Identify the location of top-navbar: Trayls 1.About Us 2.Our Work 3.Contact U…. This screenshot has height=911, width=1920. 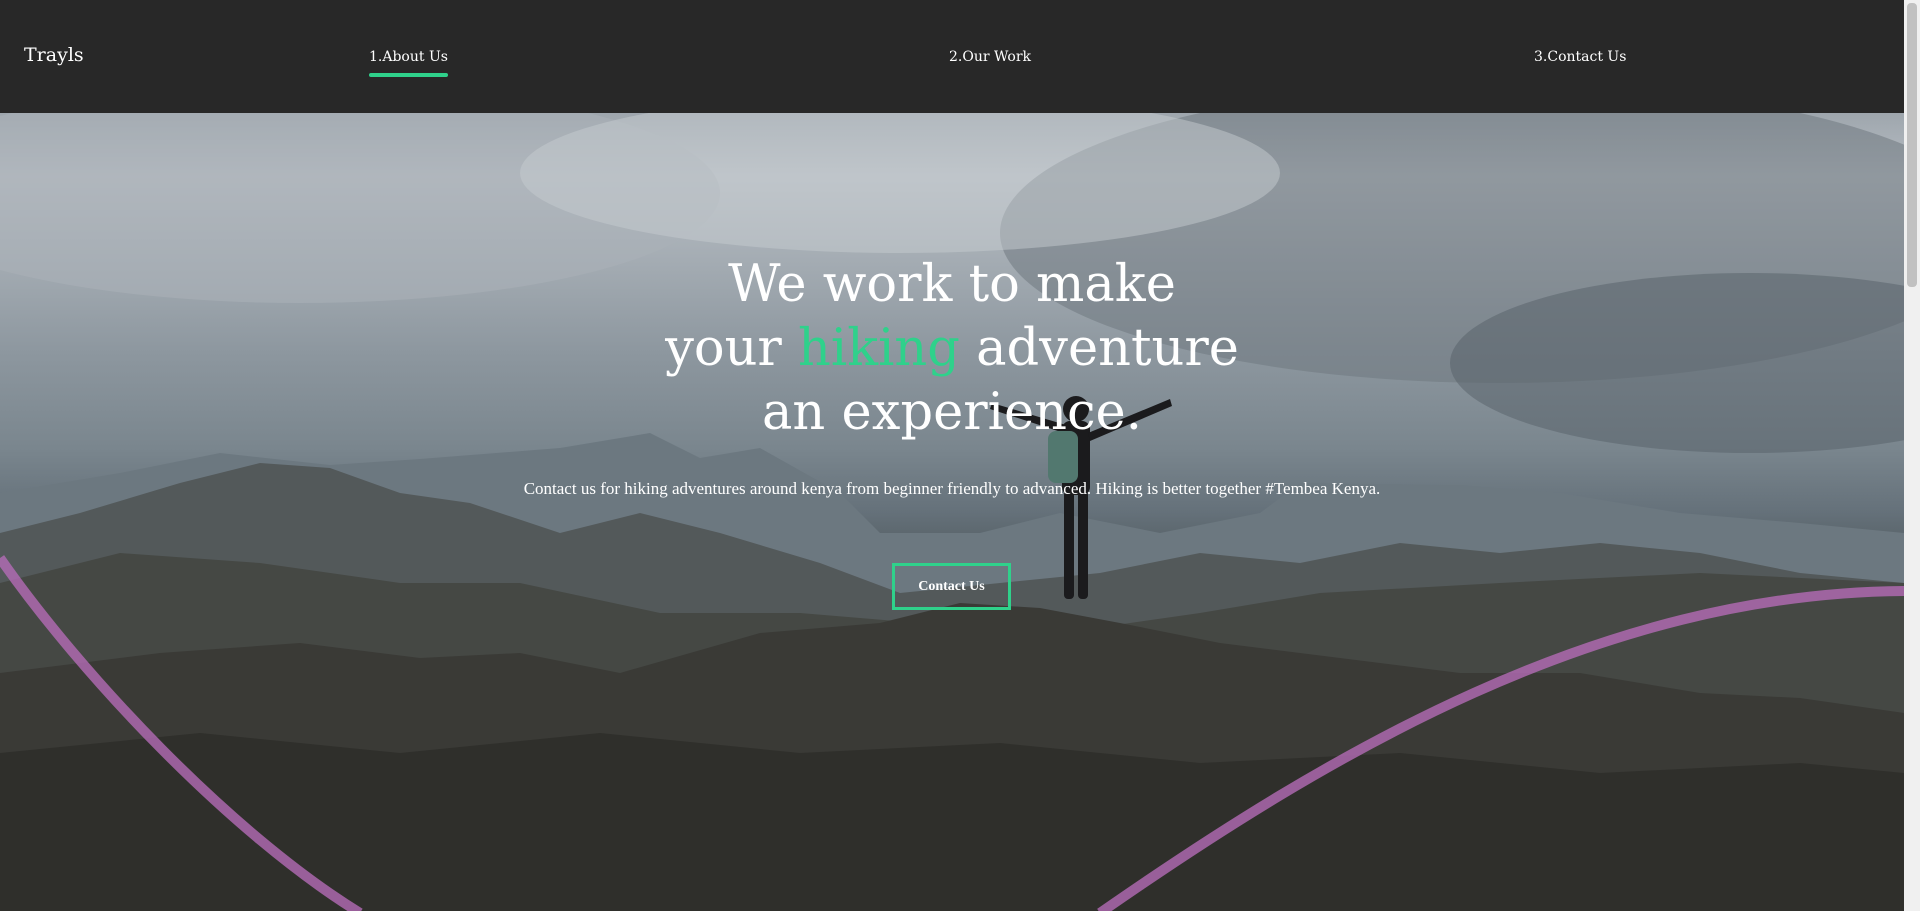
(952, 56).